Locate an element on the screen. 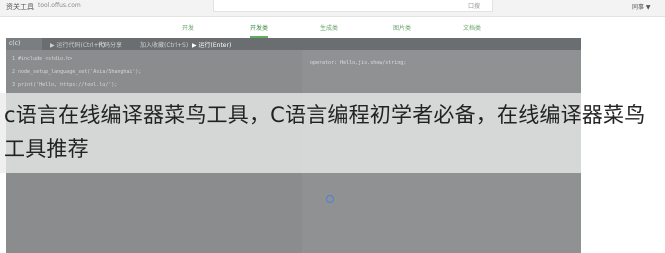 This screenshot has width=665, height=253. code-line: 1 #include <stdio.h> is located at coordinates (42, 59).